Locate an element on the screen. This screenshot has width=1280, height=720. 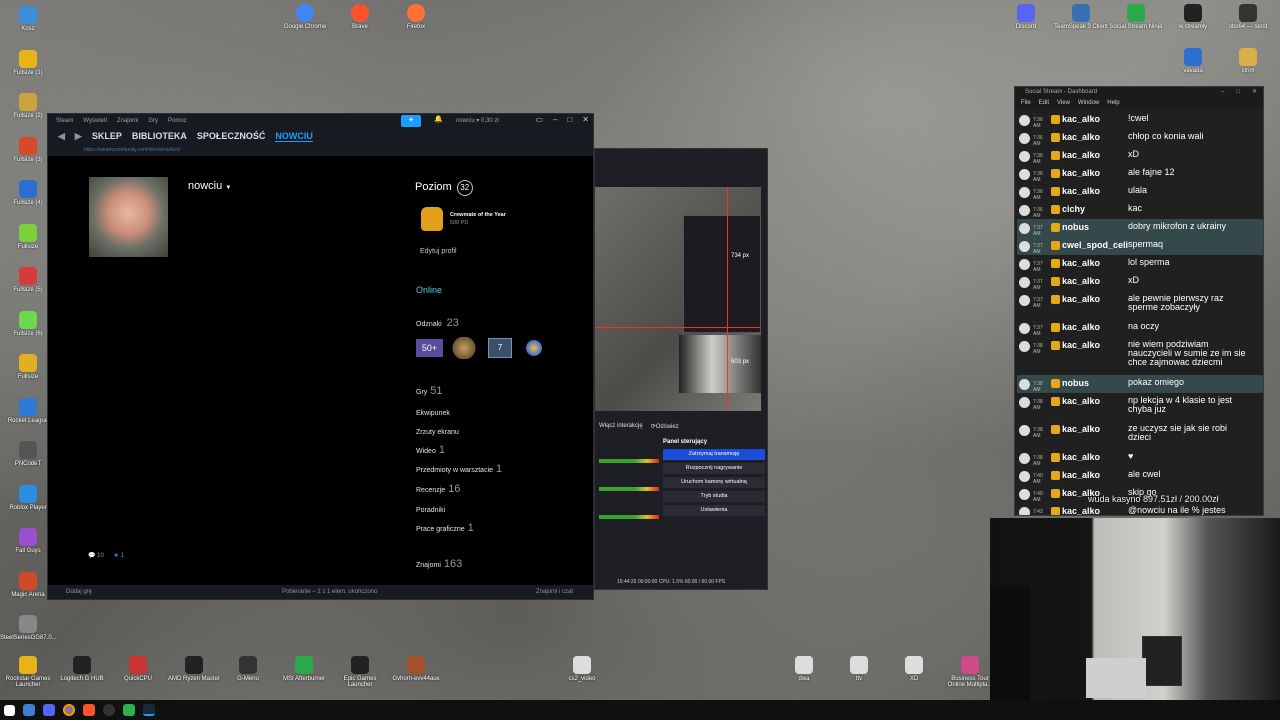
obs-control-button: Ustawienia is located at coordinates (714, 510).